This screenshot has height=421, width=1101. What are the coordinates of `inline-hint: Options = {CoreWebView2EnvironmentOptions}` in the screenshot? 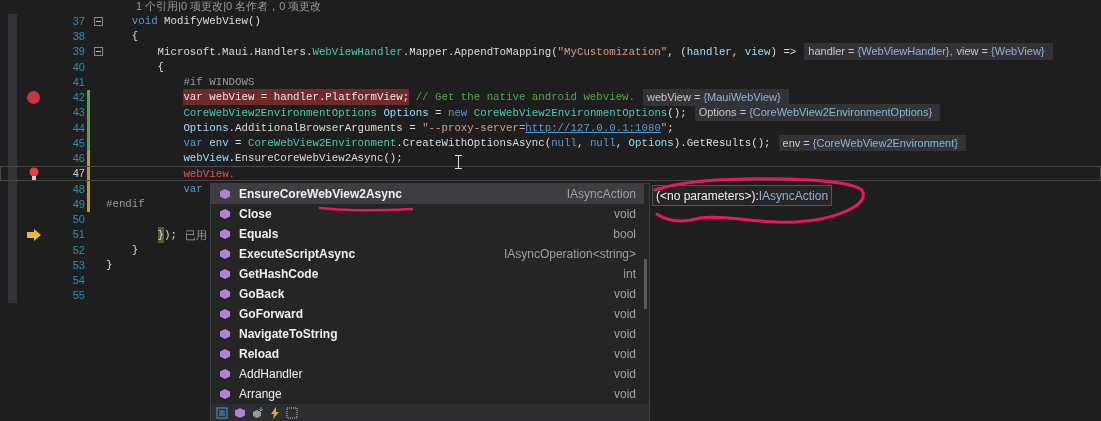 It's located at (817, 112).